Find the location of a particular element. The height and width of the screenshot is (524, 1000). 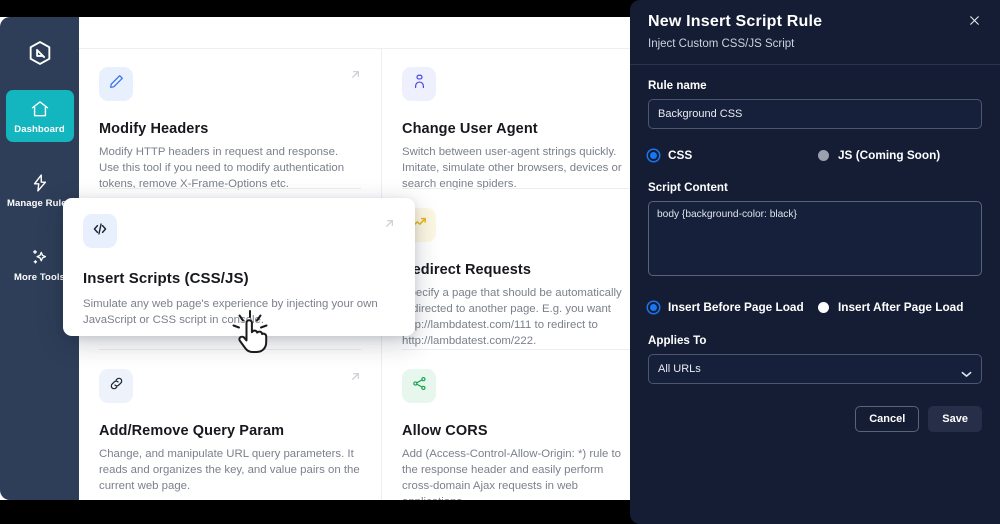

radio-option-js: JS (Coming Soon) is located at coordinates (879, 155).